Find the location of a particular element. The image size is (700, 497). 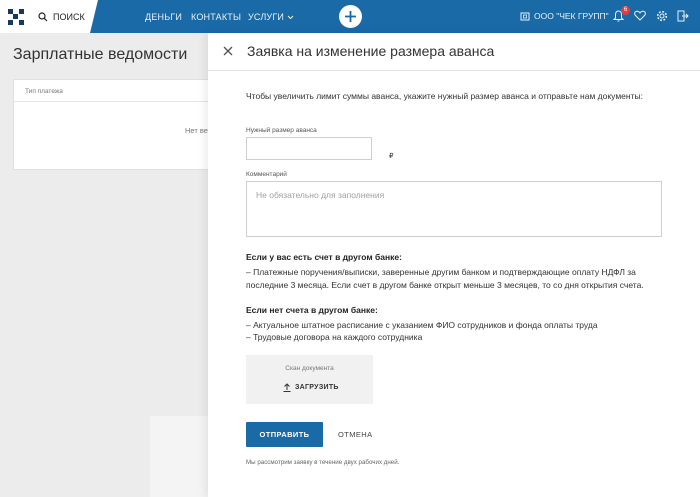

chevron-down-icon is located at coordinates (290, 17).